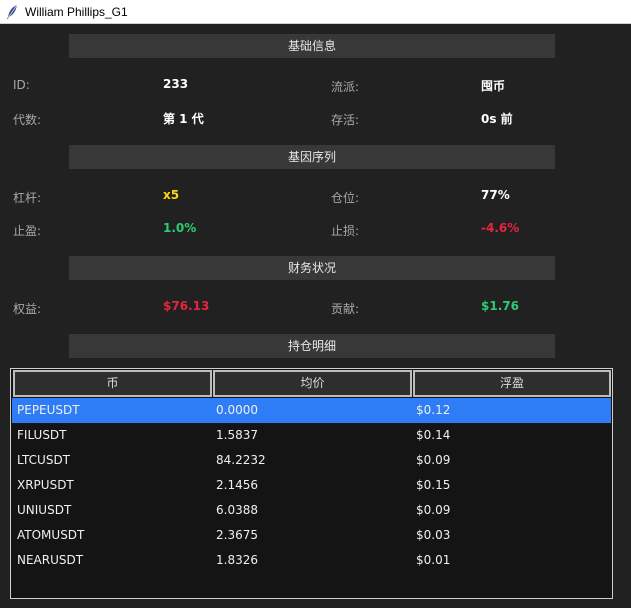 This screenshot has height=608, width=631. I want to click on generation-value: 第 1 代, so click(183, 119).